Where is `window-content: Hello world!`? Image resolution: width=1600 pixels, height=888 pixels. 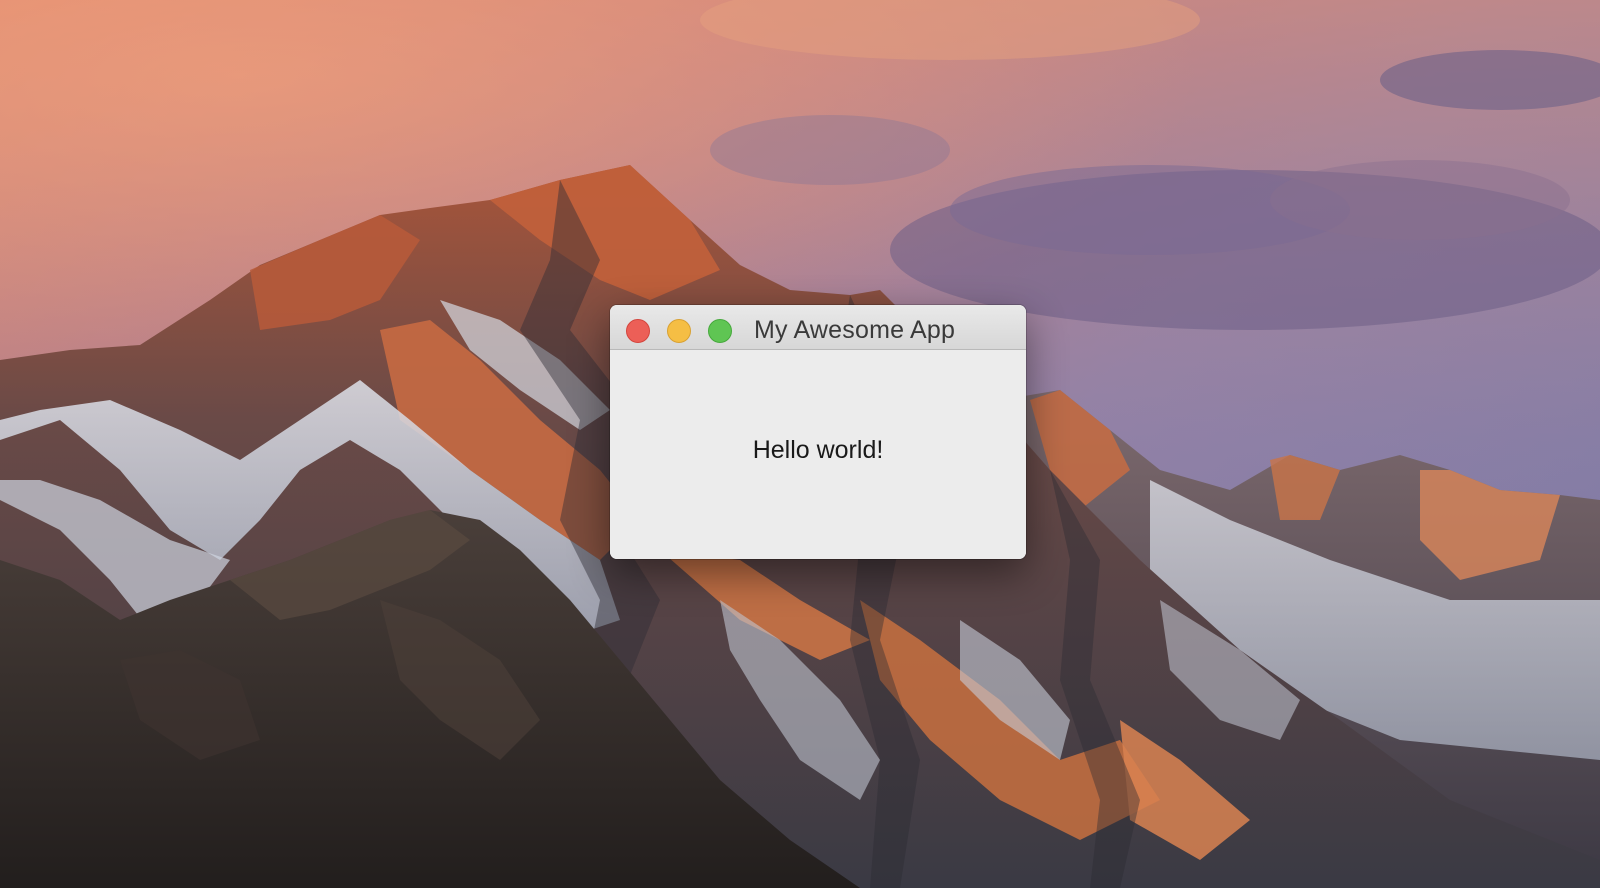
window-content: Hello world! is located at coordinates (818, 454).